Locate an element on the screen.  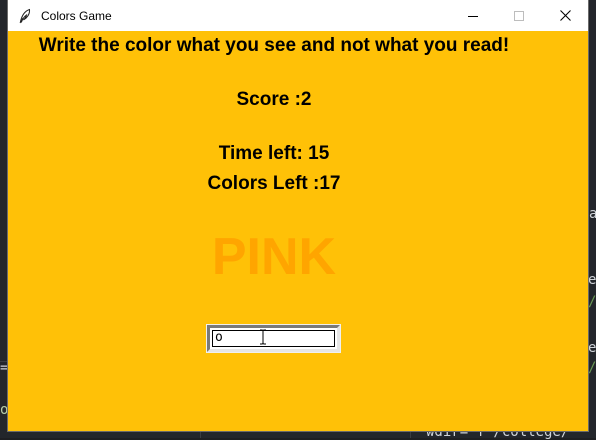
window-controls is located at coordinates (519, 15).